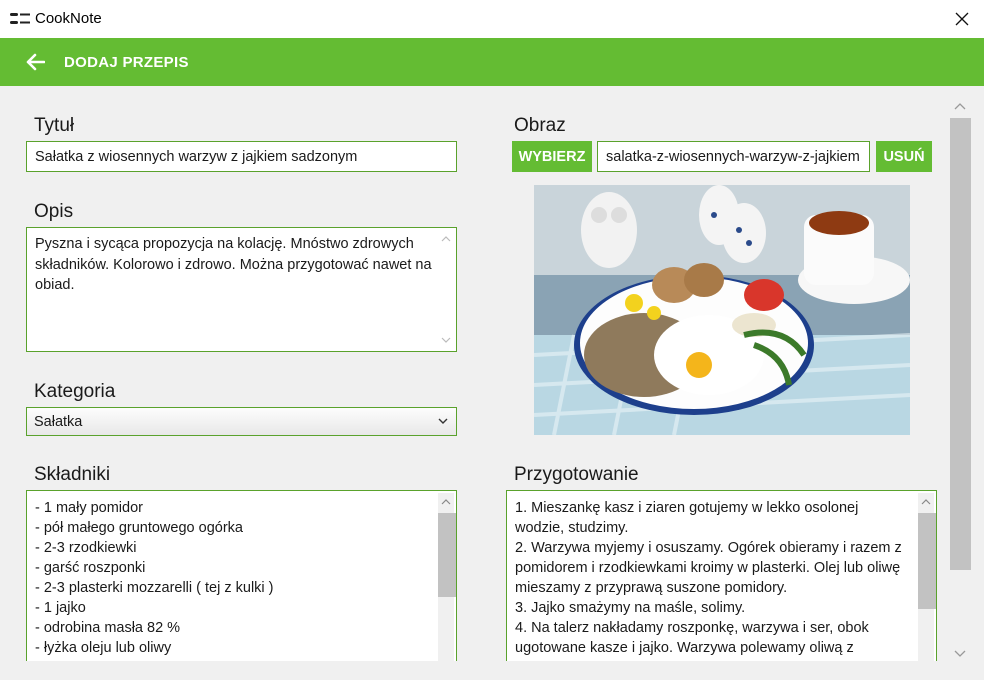 This screenshot has width=984, height=680. What do you see at coordinates (126, 62) in the screenshot?
I see `page-title: DODAJ PRZEPIS` at bounding box center [126, 62].